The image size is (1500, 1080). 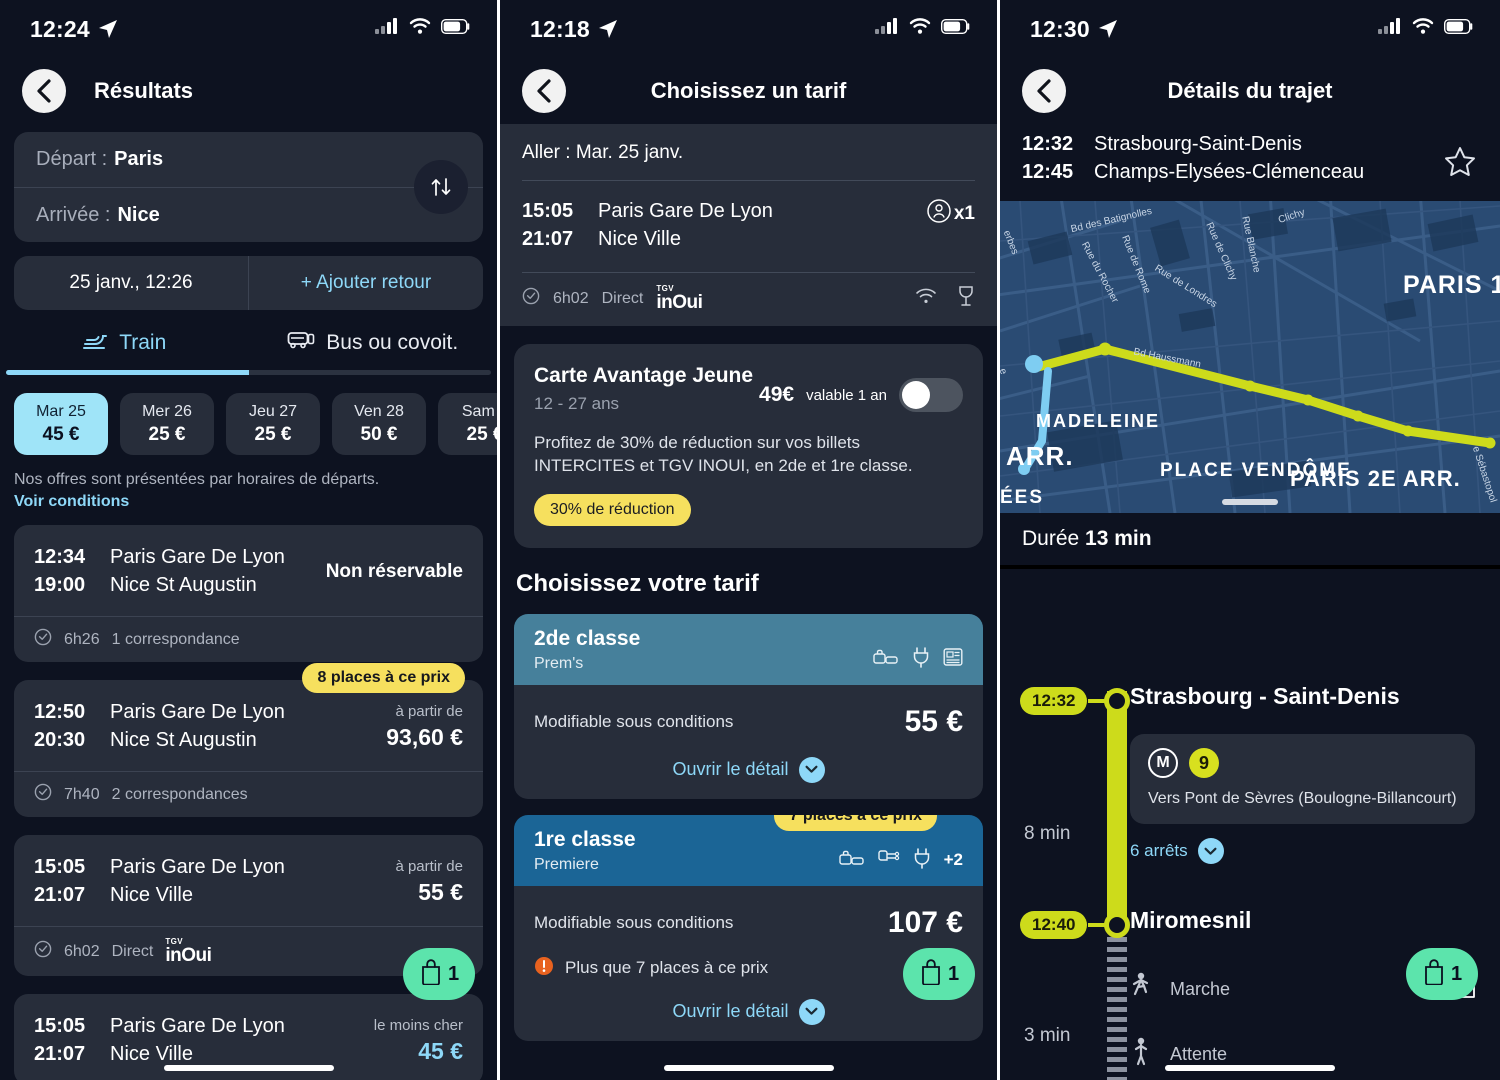 I want to click on summary-transfers: Direct, so click(x=622, y=298).